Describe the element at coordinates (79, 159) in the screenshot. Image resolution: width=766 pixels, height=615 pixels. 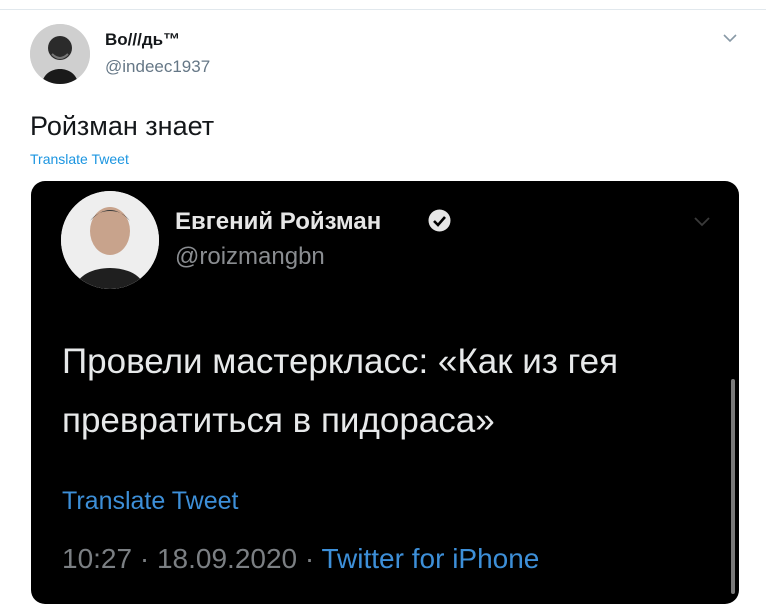
I see `translate-tweet-link: Translate Tweet` at that location.